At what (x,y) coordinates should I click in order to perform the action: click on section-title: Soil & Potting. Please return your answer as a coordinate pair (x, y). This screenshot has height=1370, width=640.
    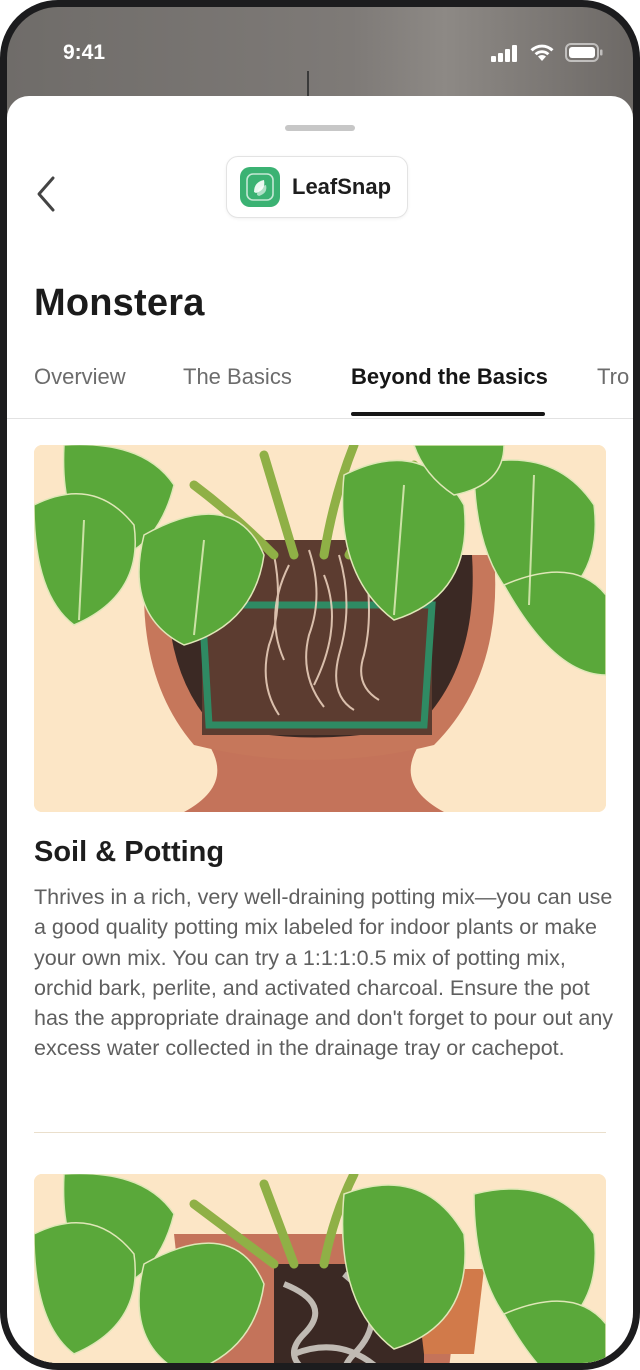
    Looking at the image, I should click on (129, 852).